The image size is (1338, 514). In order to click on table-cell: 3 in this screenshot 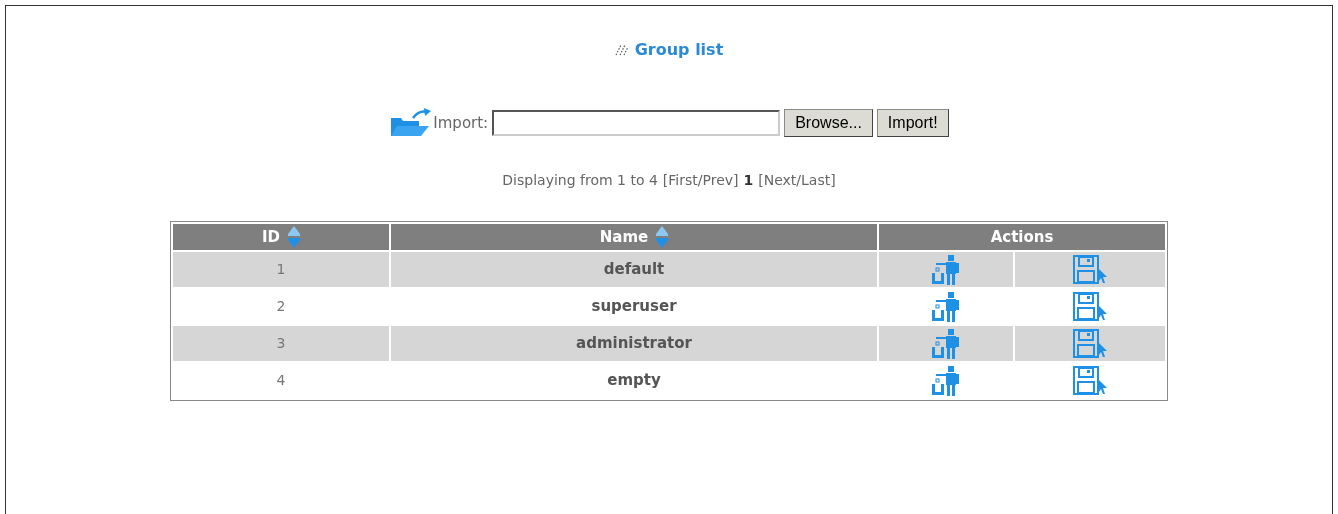, I will do `click(281, 343)`.